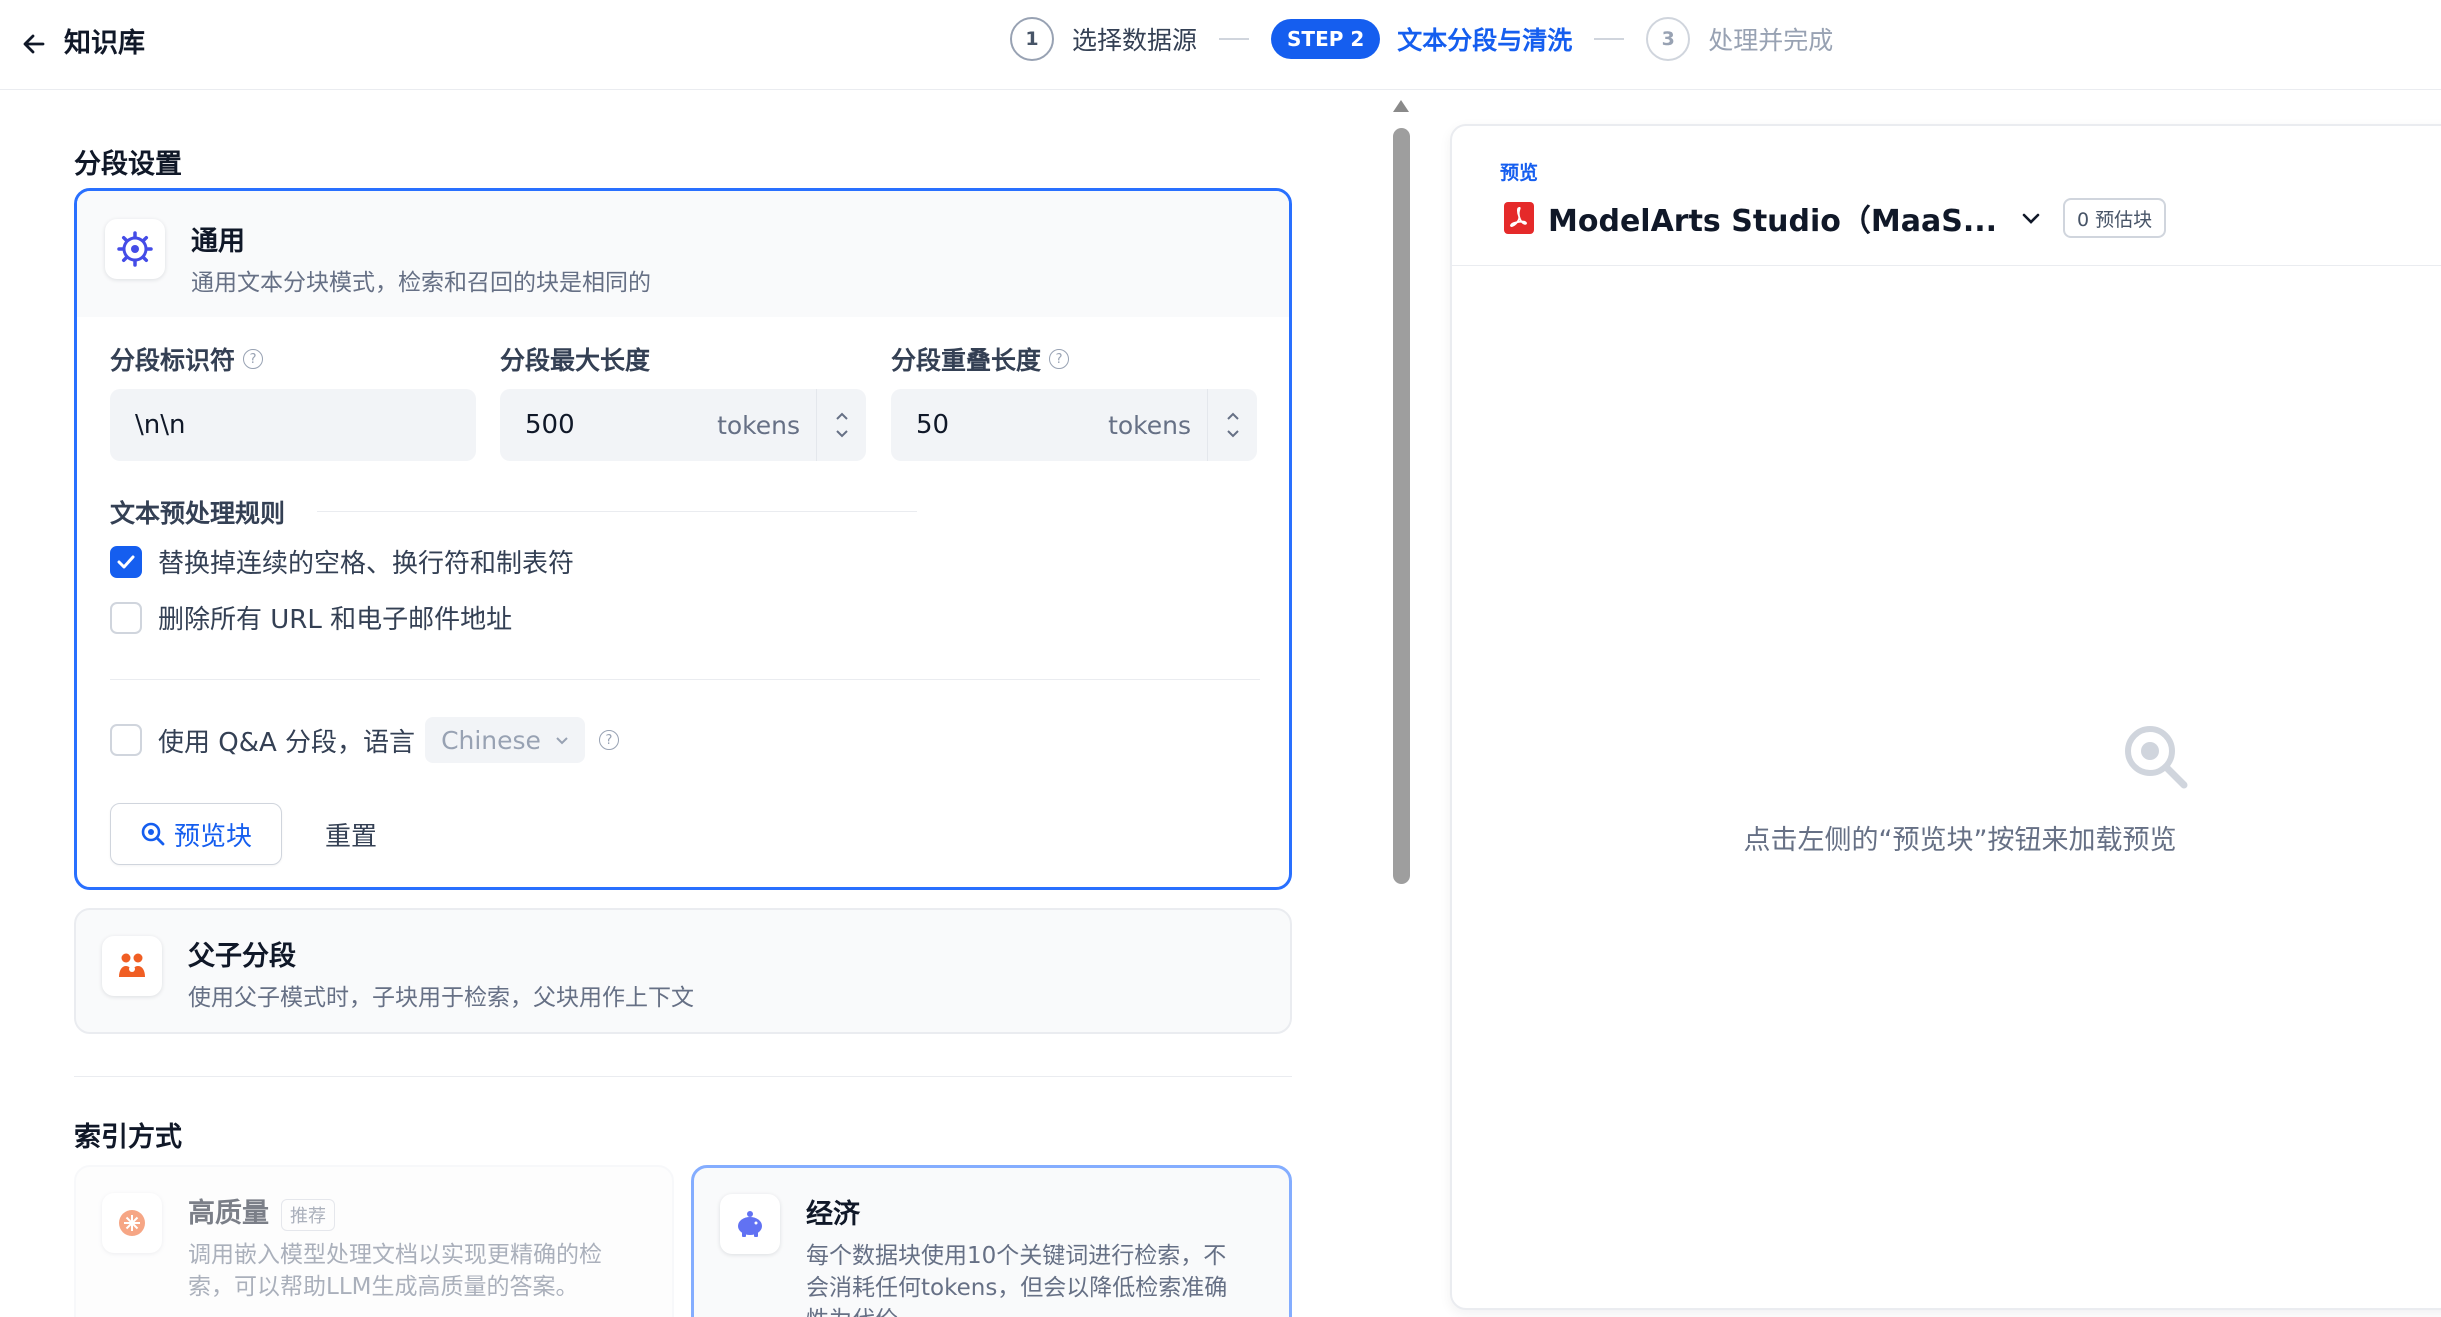  I want to click on high-quality-desc-1: 调用嵌入模型处理文档以实现更精确的检, so click(395, 1255).